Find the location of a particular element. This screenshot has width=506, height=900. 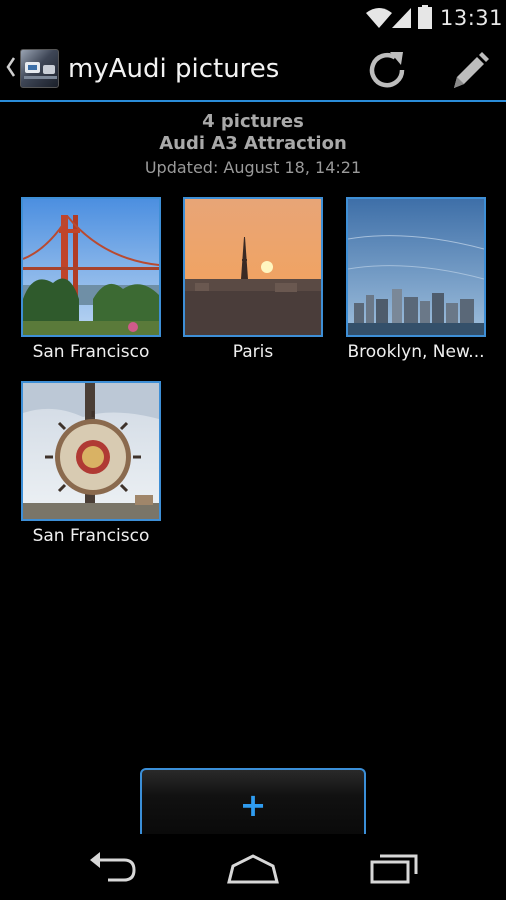

status-bar: 13:31 is located at coordinates (253, 18).